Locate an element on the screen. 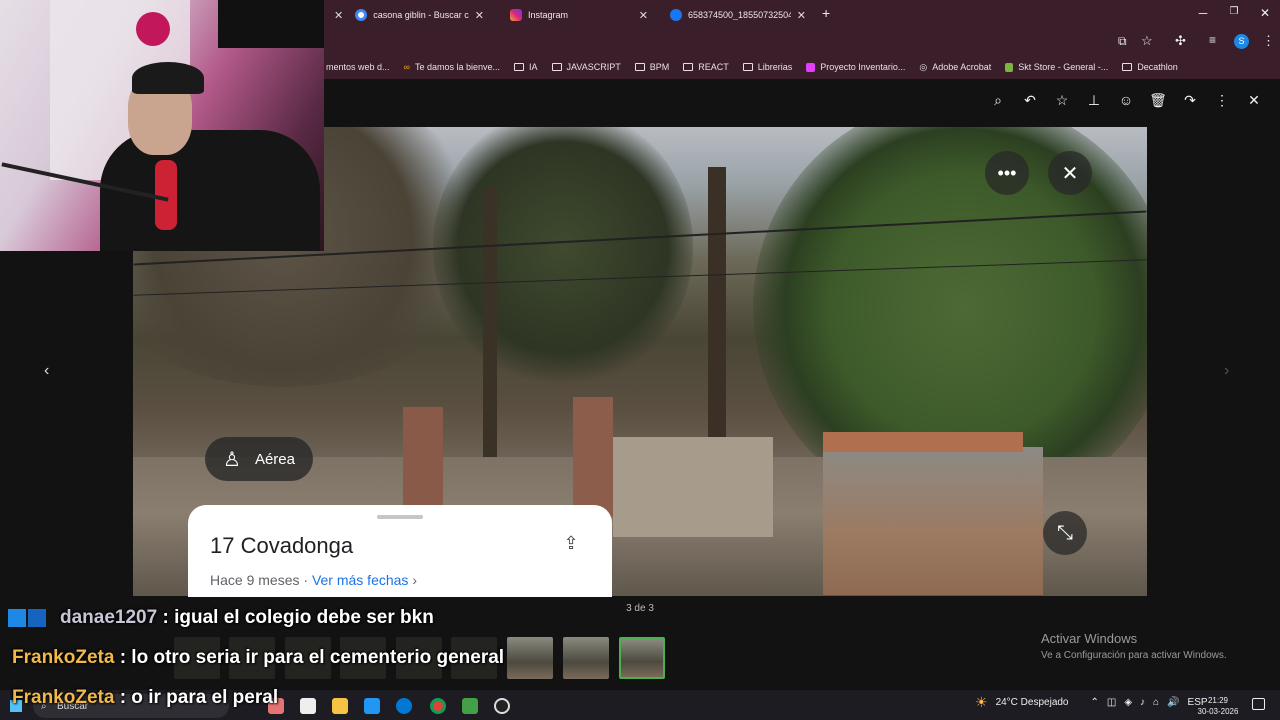  more-options-icon: ⋮ is located at coordinates (1222, 100).